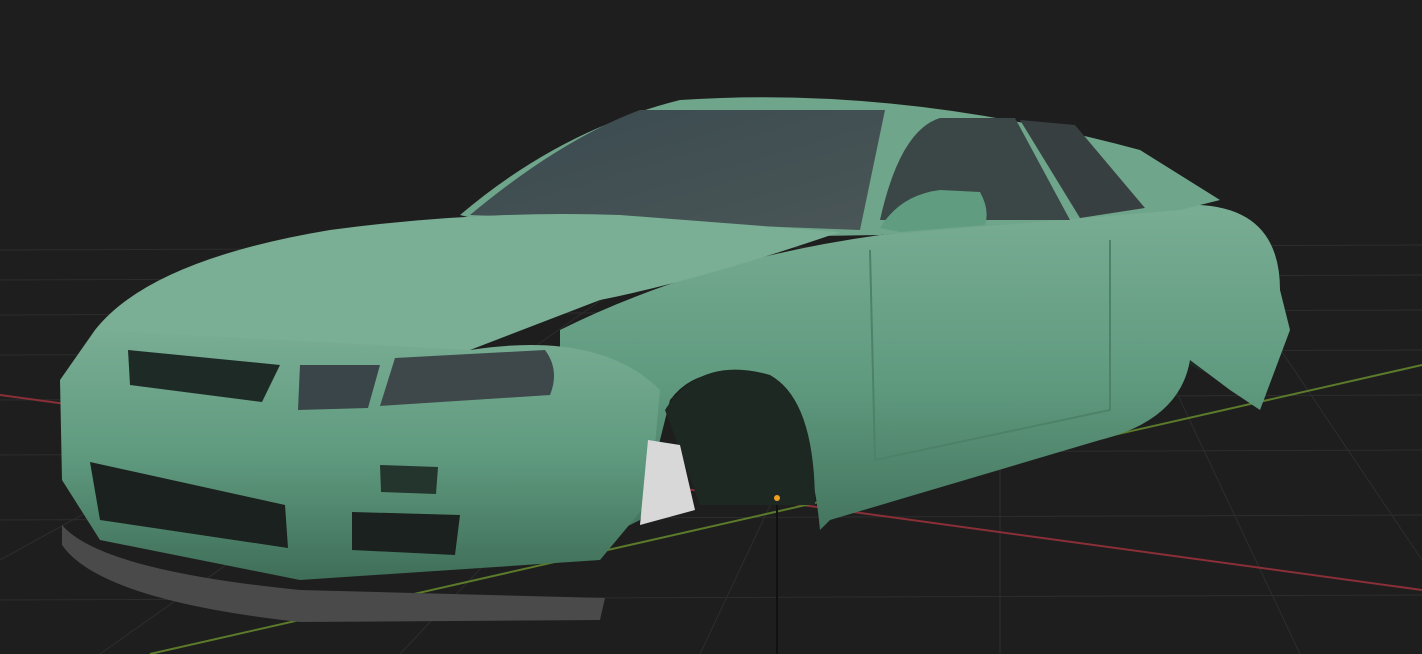 This screenshot has height=654, width=1422. What do you see at coordinates (339, 387) in the screenshot?
I see `headlight-left` at bounding box center [339, 387].